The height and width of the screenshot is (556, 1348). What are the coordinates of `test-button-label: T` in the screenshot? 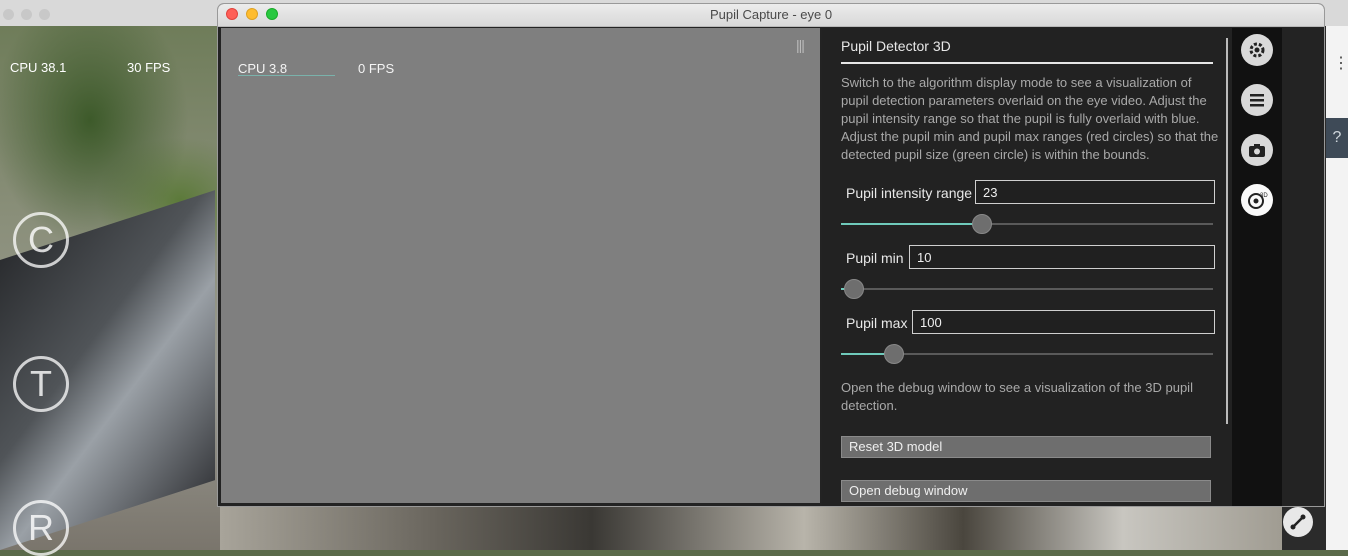 It's located at (41, 383).